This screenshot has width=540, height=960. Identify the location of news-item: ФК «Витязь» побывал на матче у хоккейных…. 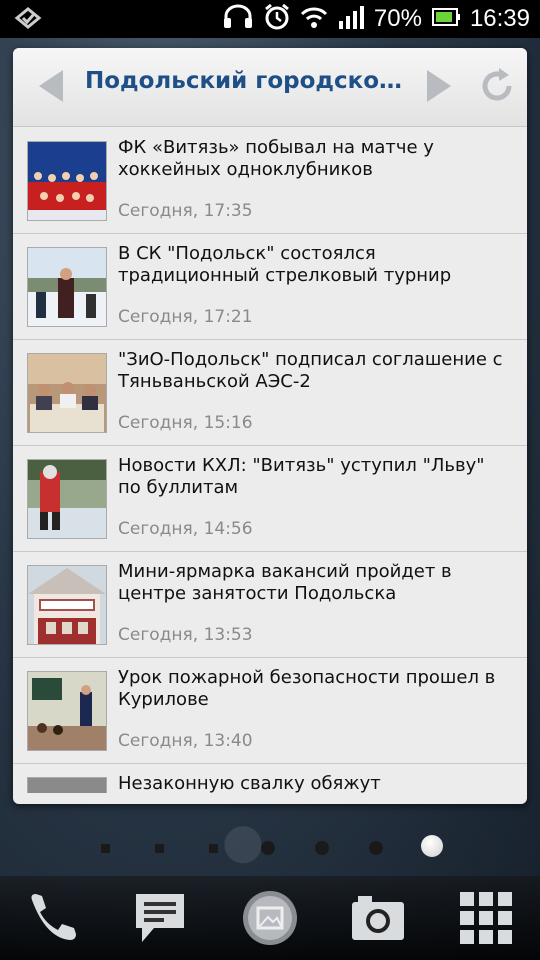
(270, 180).